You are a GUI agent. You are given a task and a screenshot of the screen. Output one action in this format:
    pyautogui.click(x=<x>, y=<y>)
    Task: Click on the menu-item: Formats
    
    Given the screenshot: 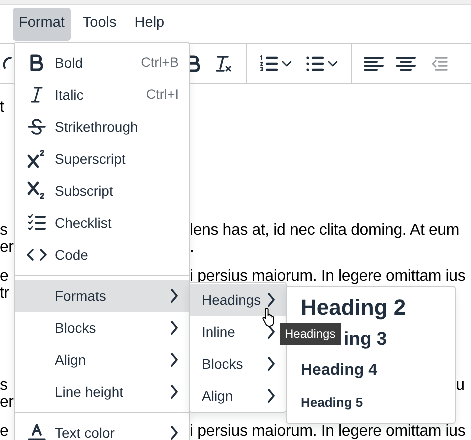 What is the action you would take?
    pyautogui.click(x=102, y=296)
    